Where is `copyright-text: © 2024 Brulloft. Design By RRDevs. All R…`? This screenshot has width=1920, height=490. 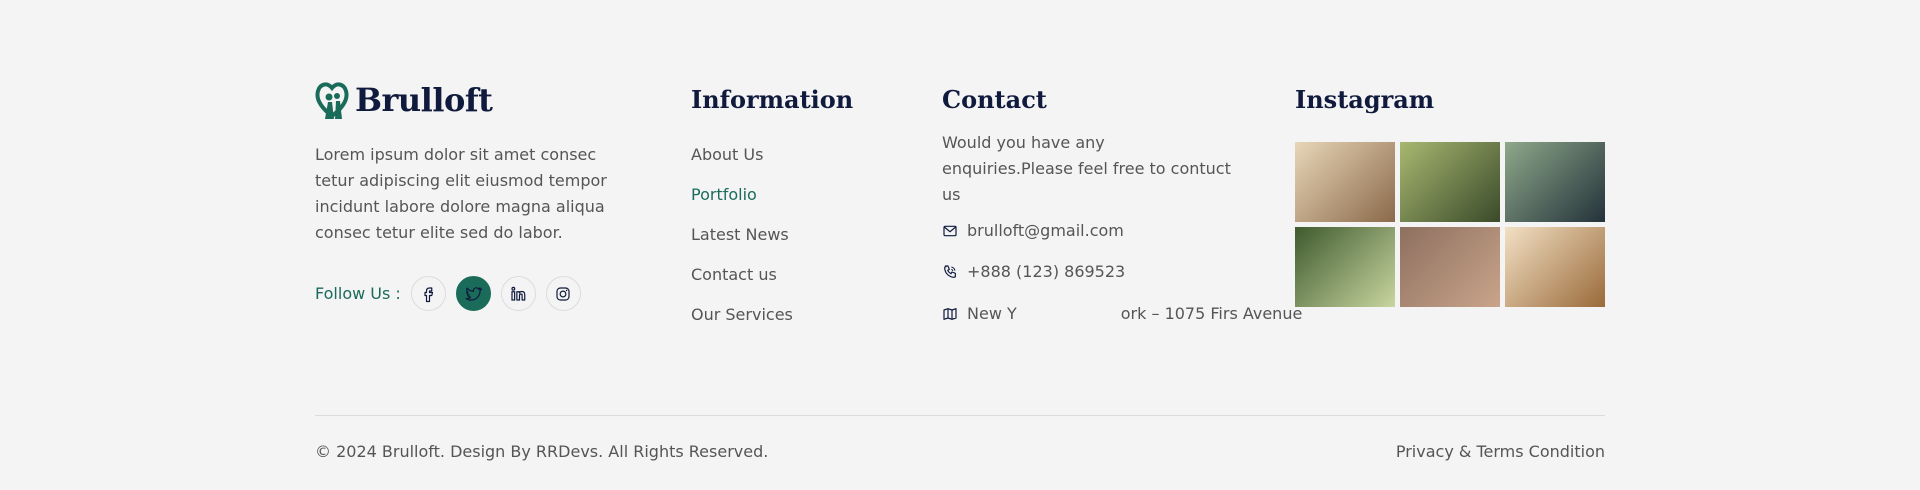
copyright-text: © 2024 Brulloft. Design By RRDevs. All R… is located at coordinates (542, 451).